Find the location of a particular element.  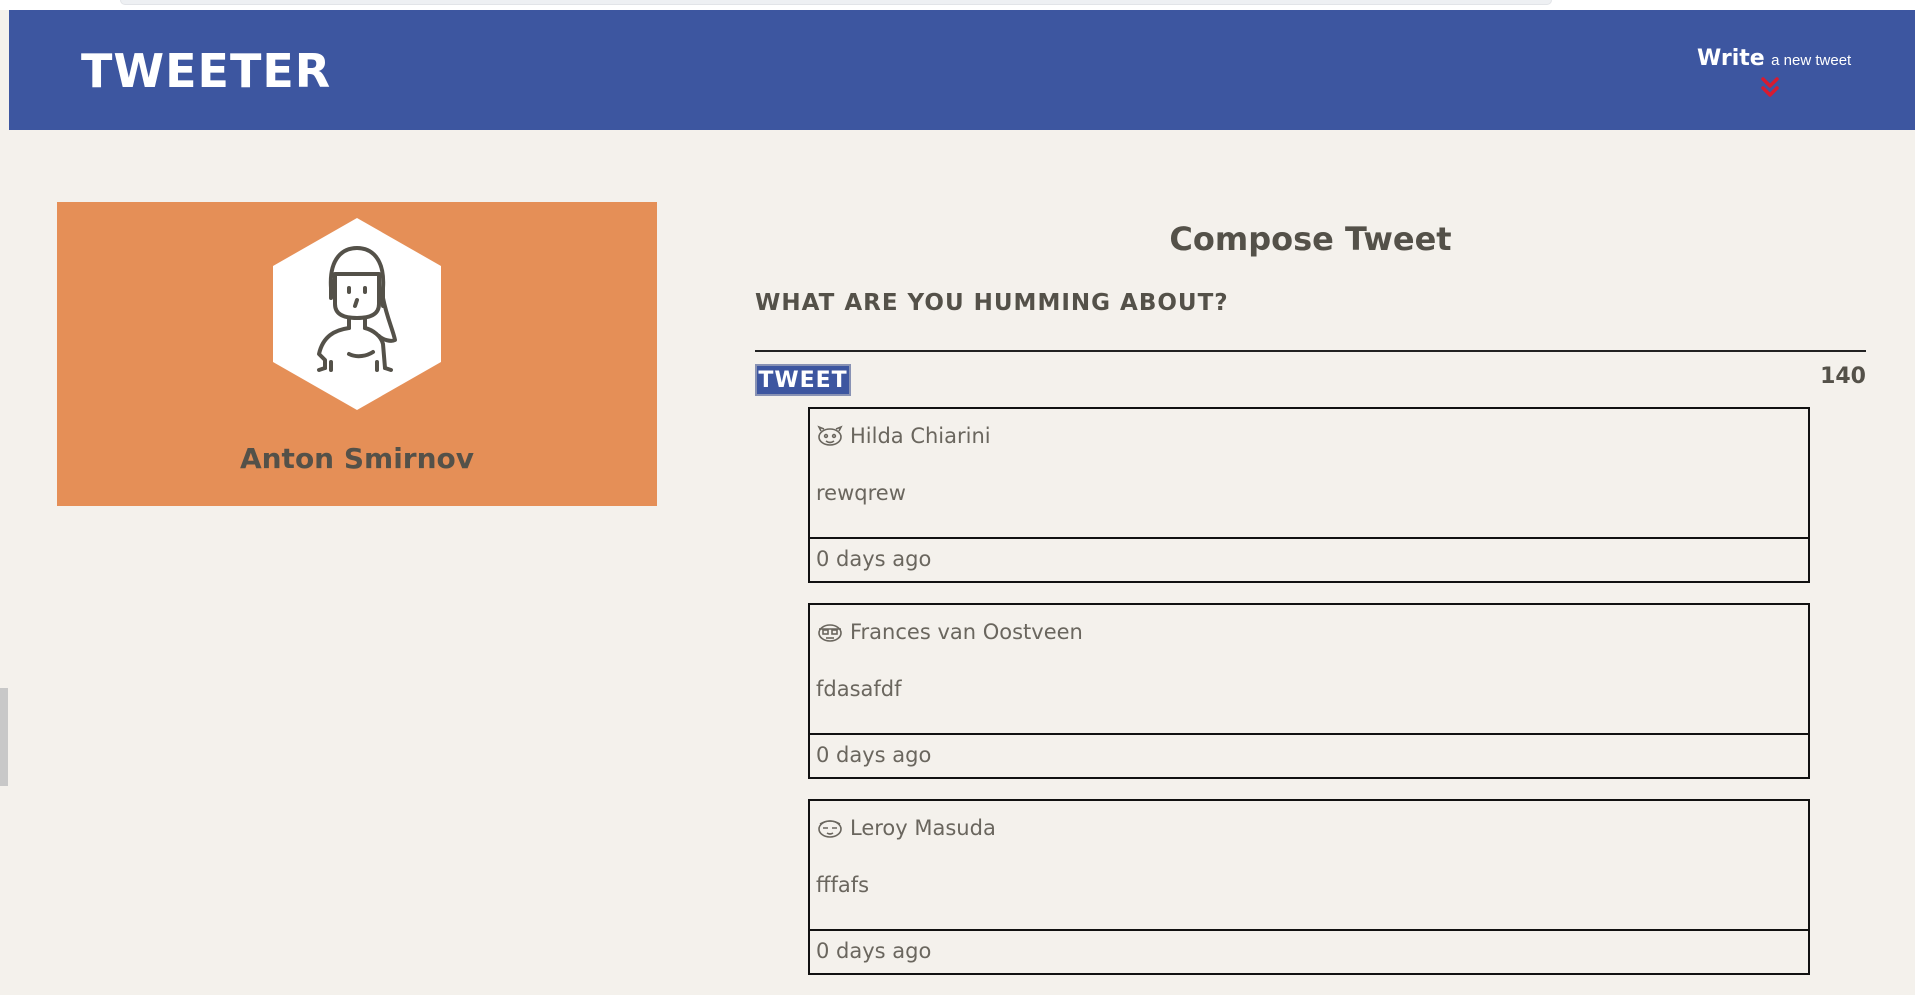

tweet-content: fdasafdf is located at coordinates (859, 689).